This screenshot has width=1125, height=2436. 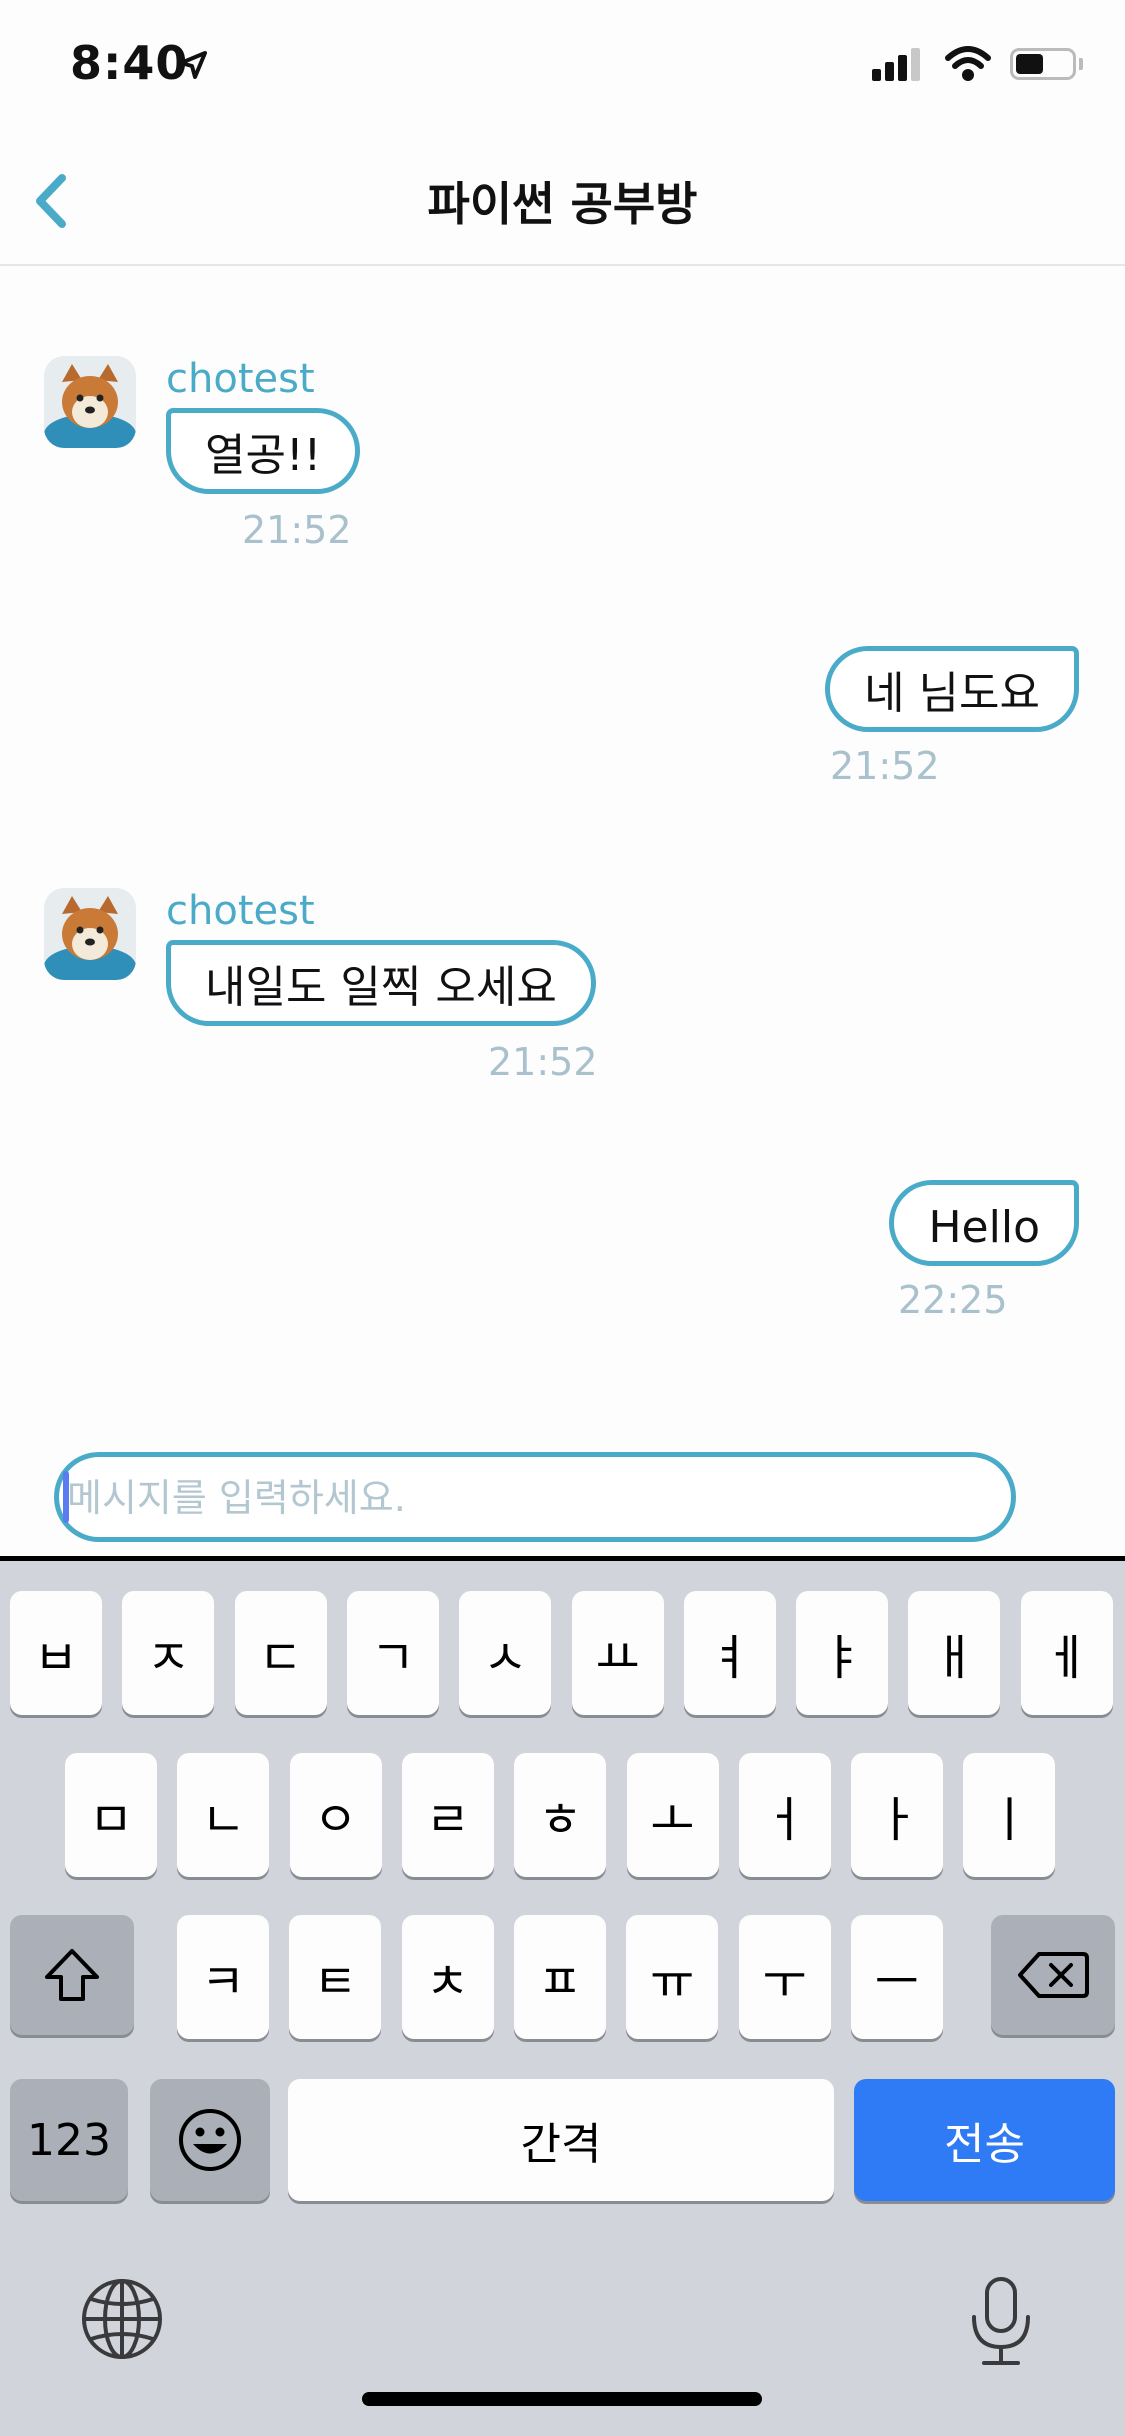 I want to click on message-bubble: 열공!!, so click(x=263, y=451).